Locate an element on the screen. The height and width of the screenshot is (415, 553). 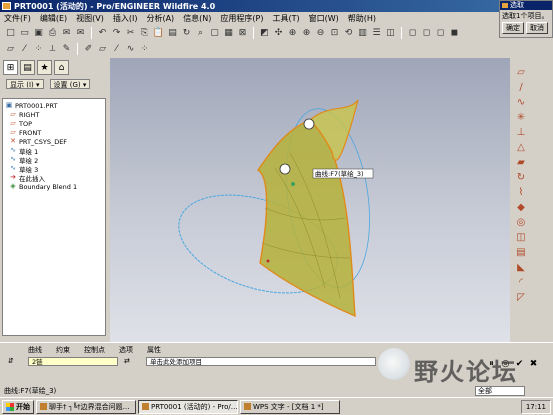
datum-axis-icon: / is located at coordinates (521, 87).